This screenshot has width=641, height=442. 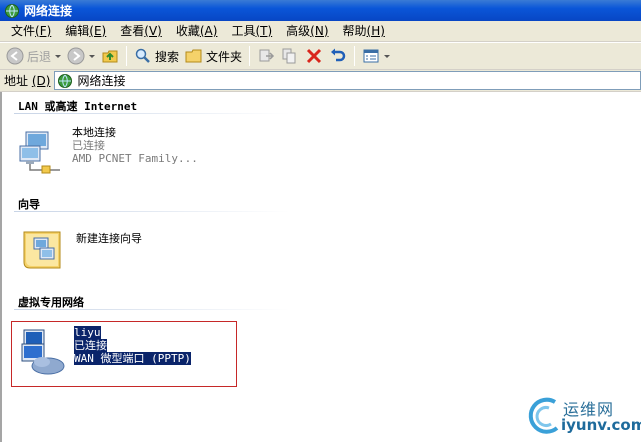 I want to click on address-label: 地址 (D), so click(x=27, y=81).